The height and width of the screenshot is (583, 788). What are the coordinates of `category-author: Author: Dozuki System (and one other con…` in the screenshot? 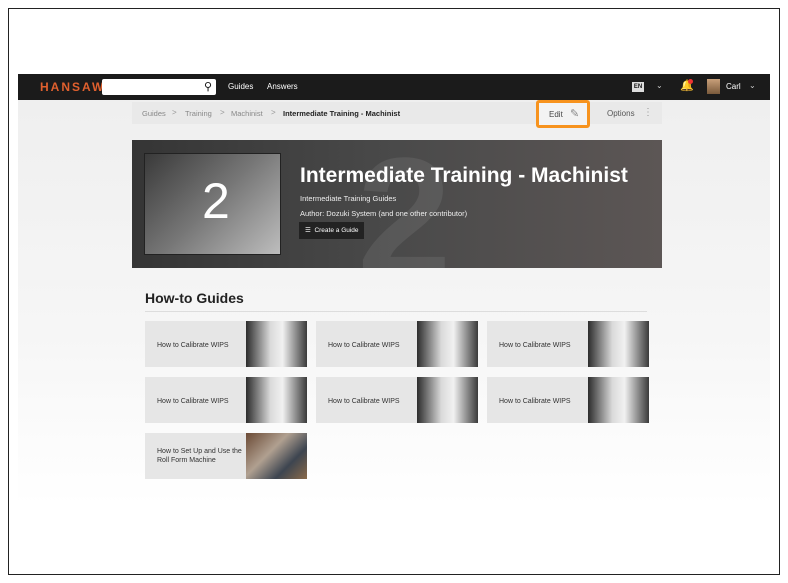 It's located at (383, 213).